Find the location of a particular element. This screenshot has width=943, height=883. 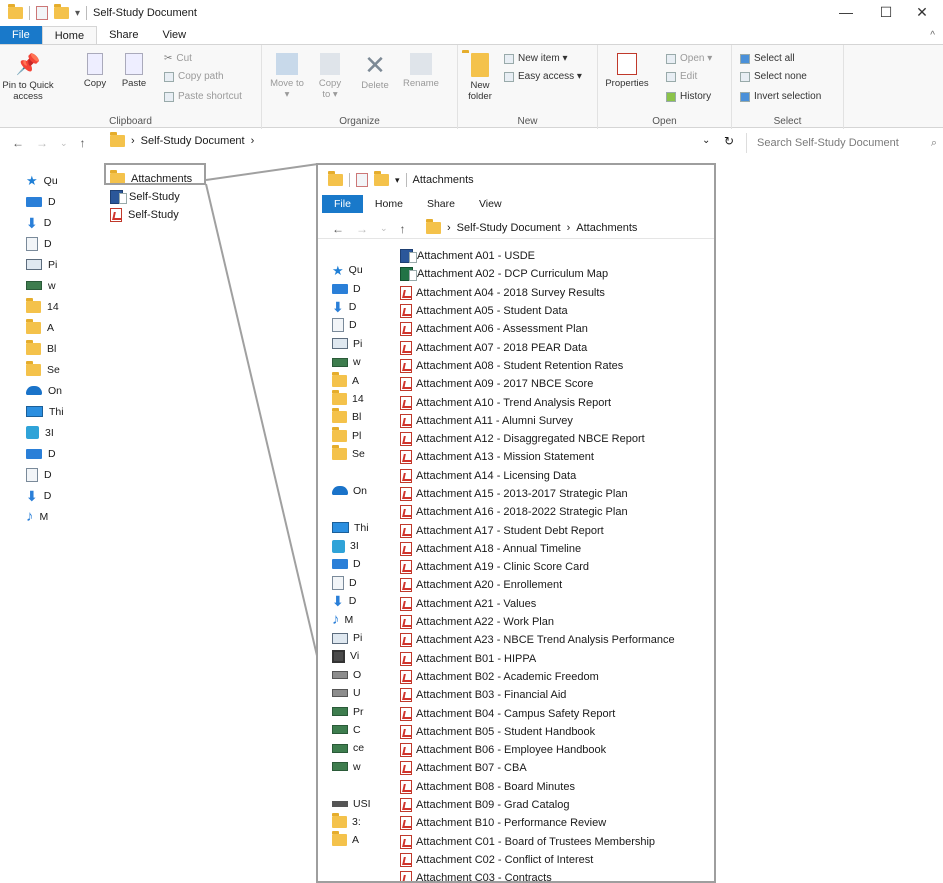

back-arrow-icon: ← is located at coordinates (18, 143).